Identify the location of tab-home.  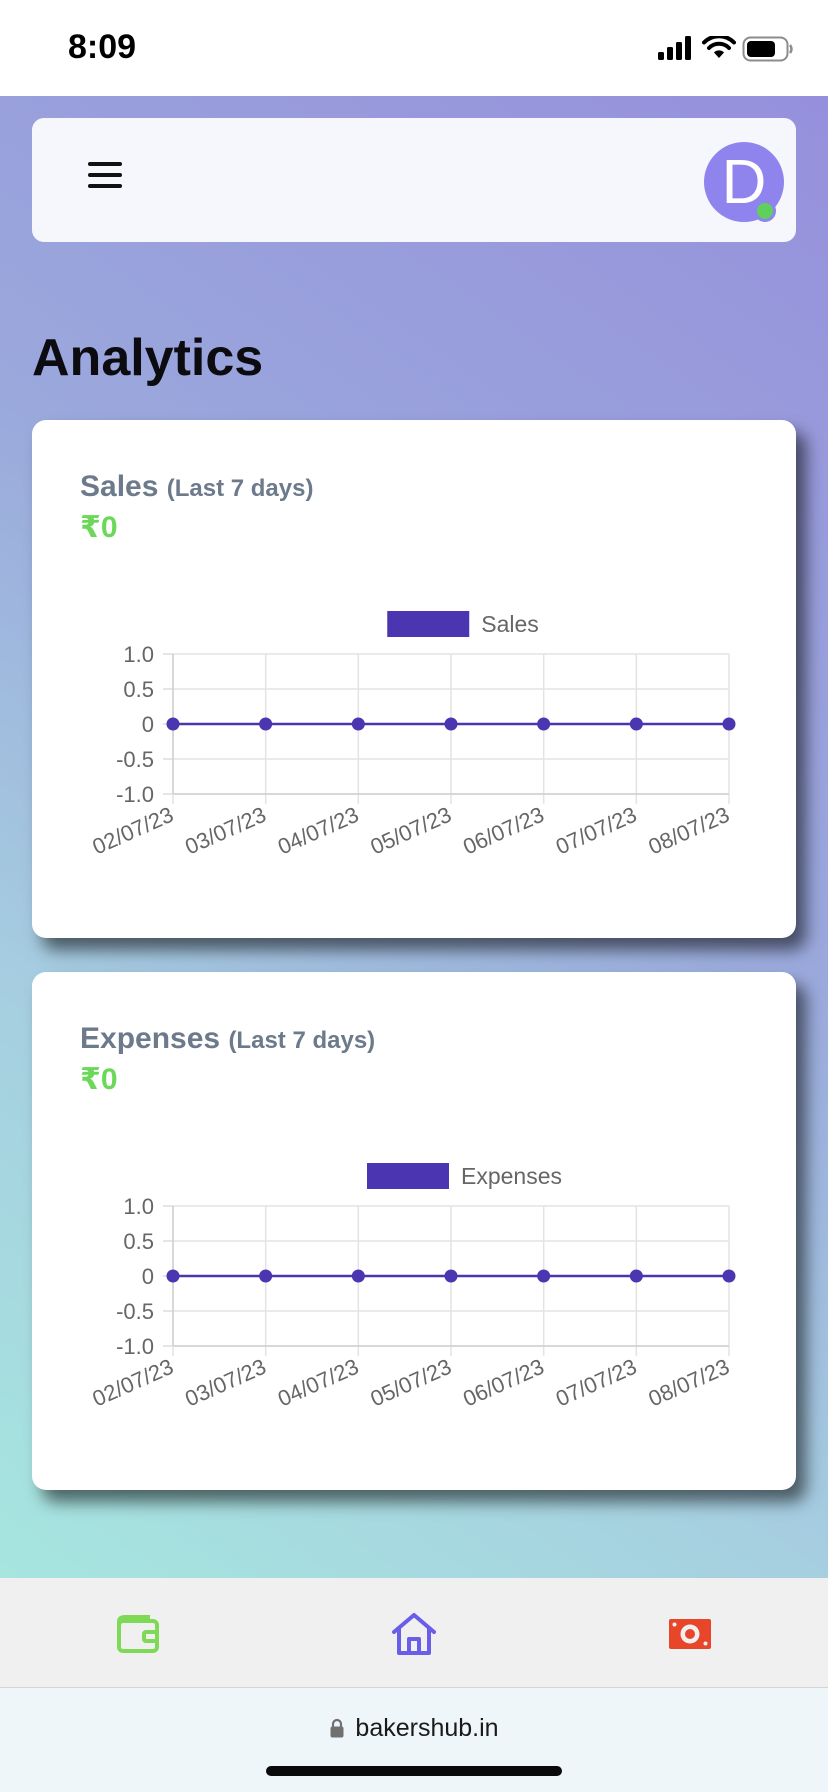
(414, 1634).